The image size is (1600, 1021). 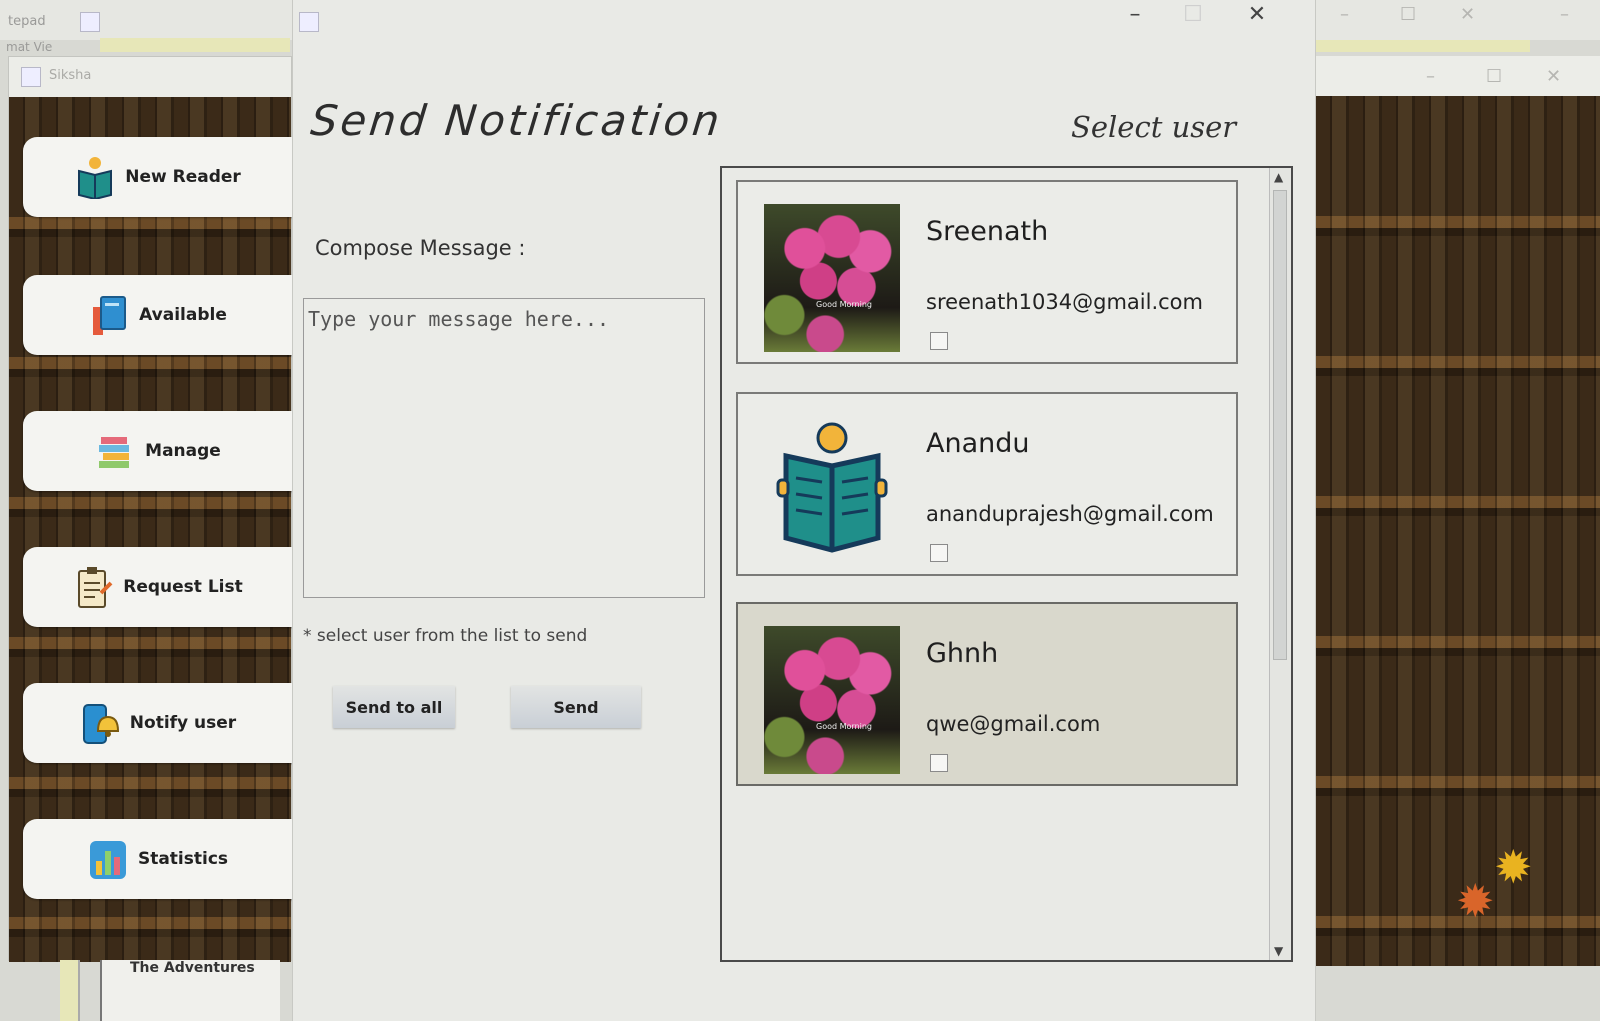 I want to click on select-user-hint: * select user from the list to send, so click(x=445, y=636).